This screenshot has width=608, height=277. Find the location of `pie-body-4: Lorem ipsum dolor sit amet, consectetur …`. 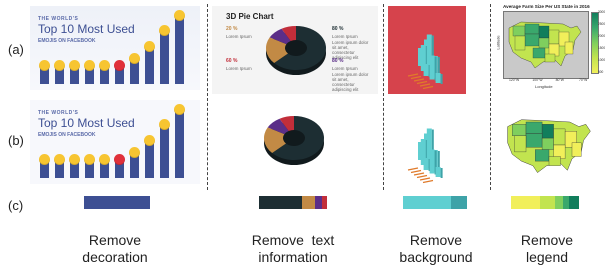

pie-body-4: Lorem ipsum dolor sit amet, consectetur … is located at coordinates (350, 82).